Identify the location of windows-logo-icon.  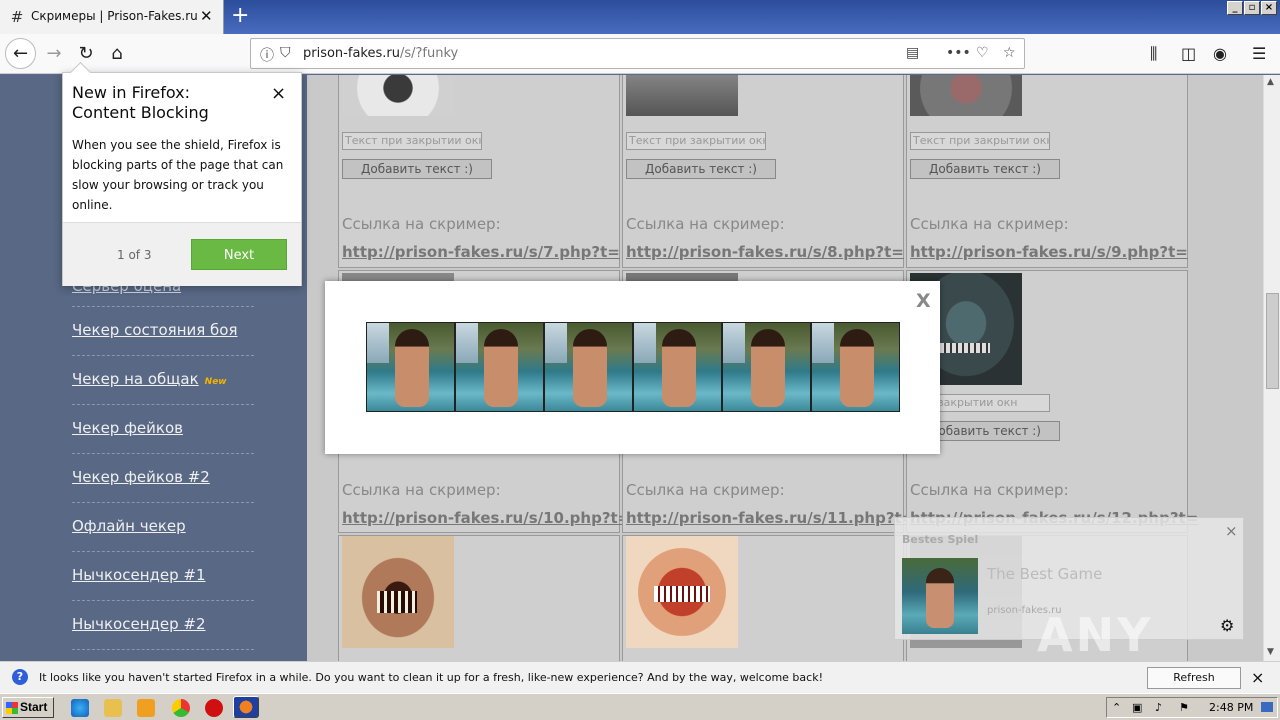
(12, 708).